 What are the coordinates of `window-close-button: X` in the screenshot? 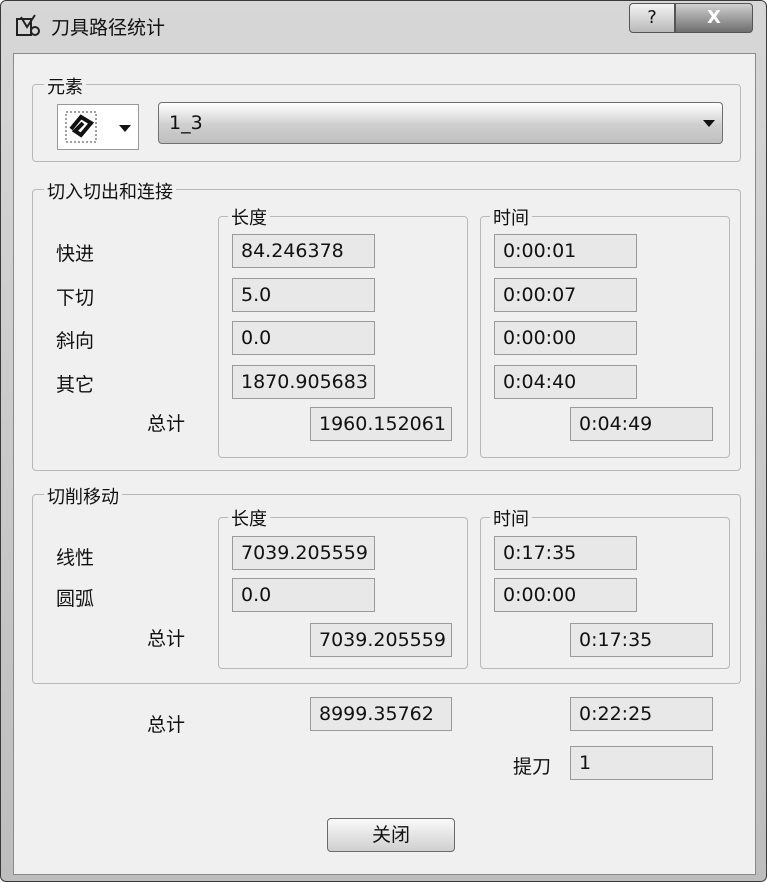 It's located at (714, 18).